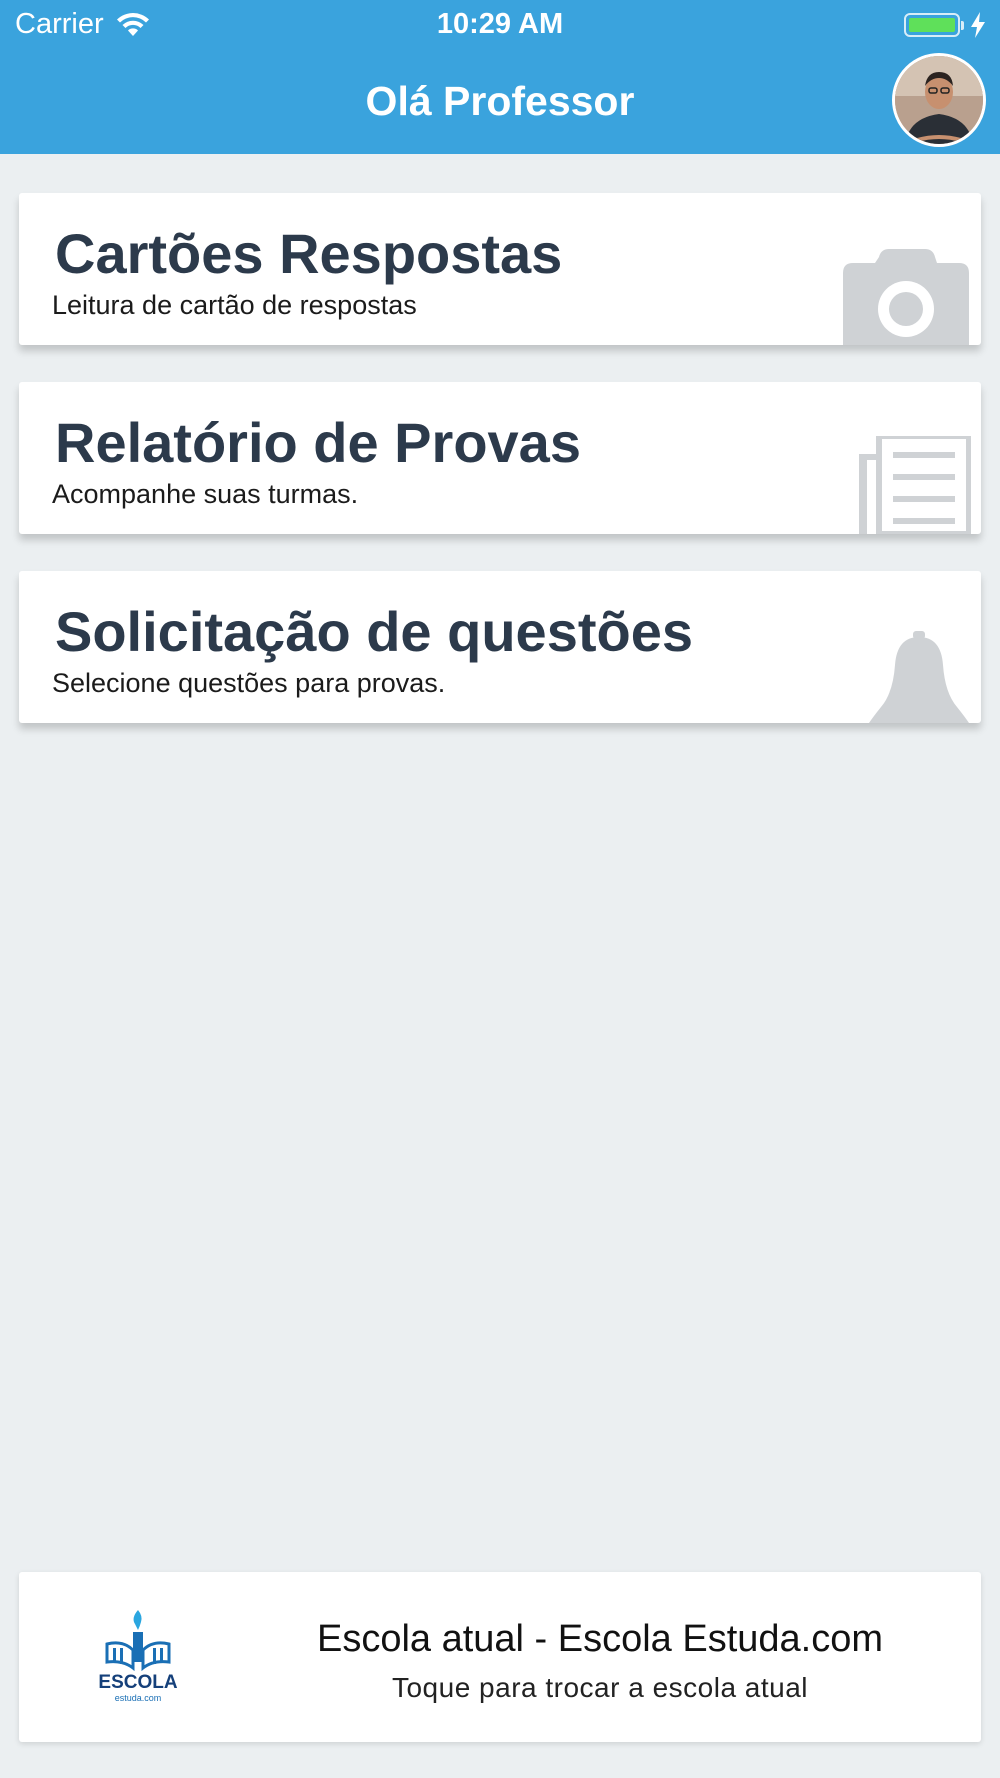 The width and height of the screenshot is (1000, 1778). What do you see at coordinates (138, 1698) in the screenshot?
I see `school-logo-subtext: estuda.com` at bounding box center [138, 1698].